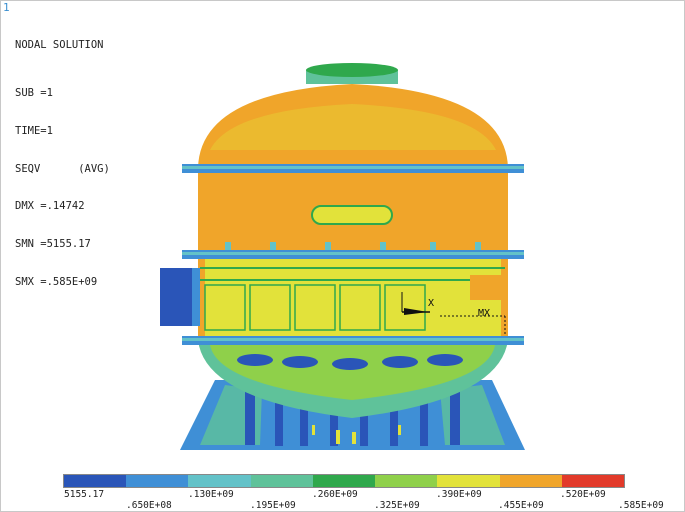 This screenshot has height=512, width=685. Describe the element at coordinates (352, 215) in the screenshot. I see `manway` at that location.